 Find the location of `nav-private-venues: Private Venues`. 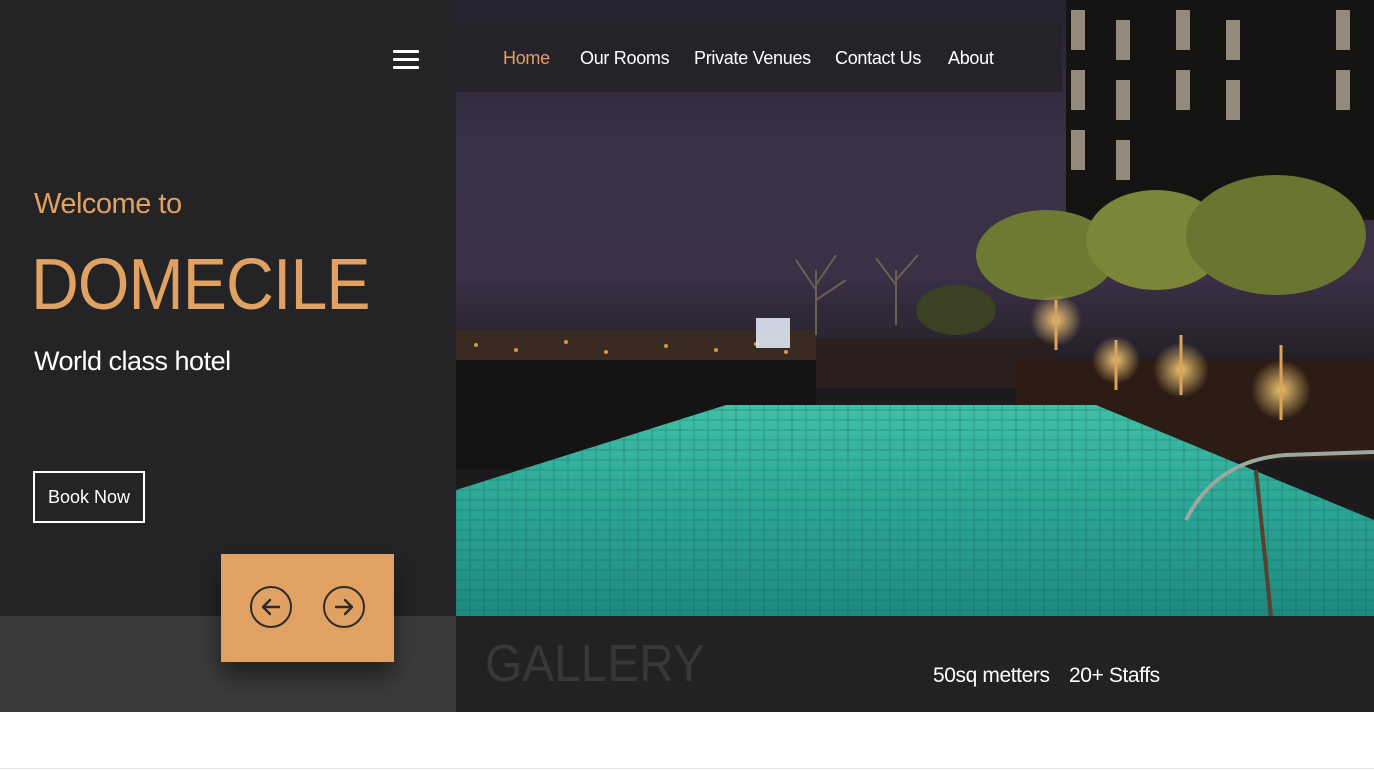

nav-private-venues: Private Venues is located at coordinates (752, 58).